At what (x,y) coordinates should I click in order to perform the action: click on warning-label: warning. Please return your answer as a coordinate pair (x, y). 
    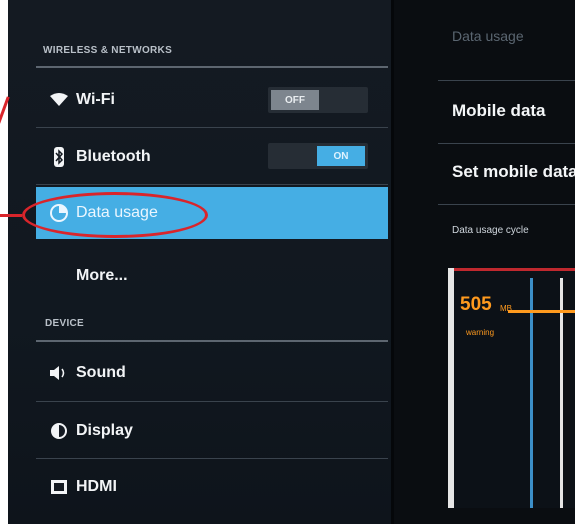
    Looking at the image, I should click on (480, 332).